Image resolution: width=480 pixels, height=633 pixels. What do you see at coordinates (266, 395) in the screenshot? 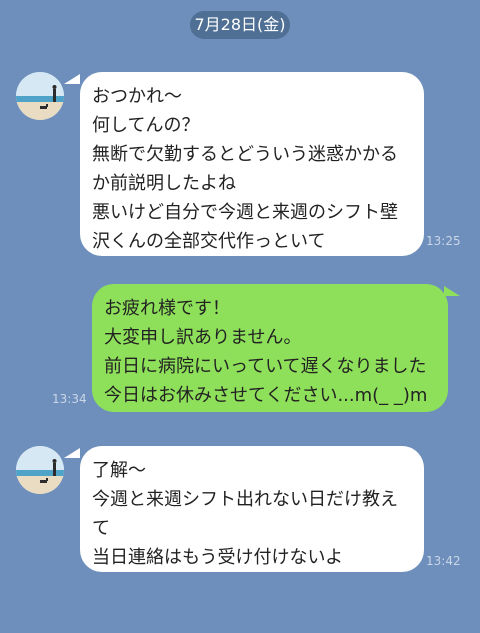
I see `message-text: 今日はお休みさせてください...m(_ _)m` at bounding box center [266, 395].